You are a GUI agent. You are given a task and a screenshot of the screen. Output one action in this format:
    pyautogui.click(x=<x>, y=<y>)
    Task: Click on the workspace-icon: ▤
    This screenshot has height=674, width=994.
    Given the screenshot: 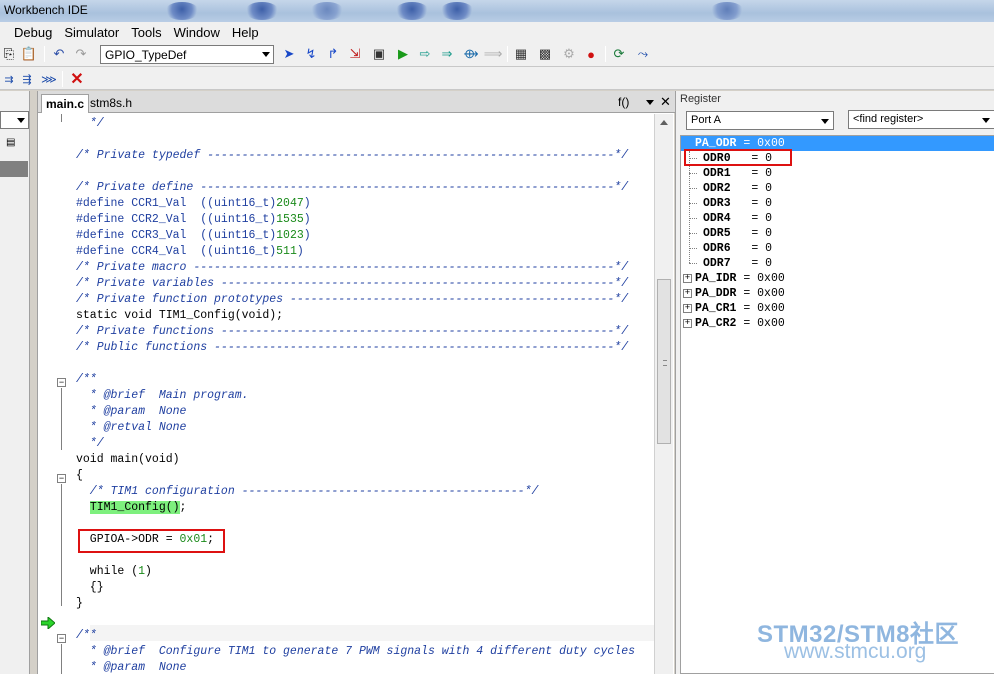 What is the action you would take?
    pyautogui.click(x=10, y=142)
    